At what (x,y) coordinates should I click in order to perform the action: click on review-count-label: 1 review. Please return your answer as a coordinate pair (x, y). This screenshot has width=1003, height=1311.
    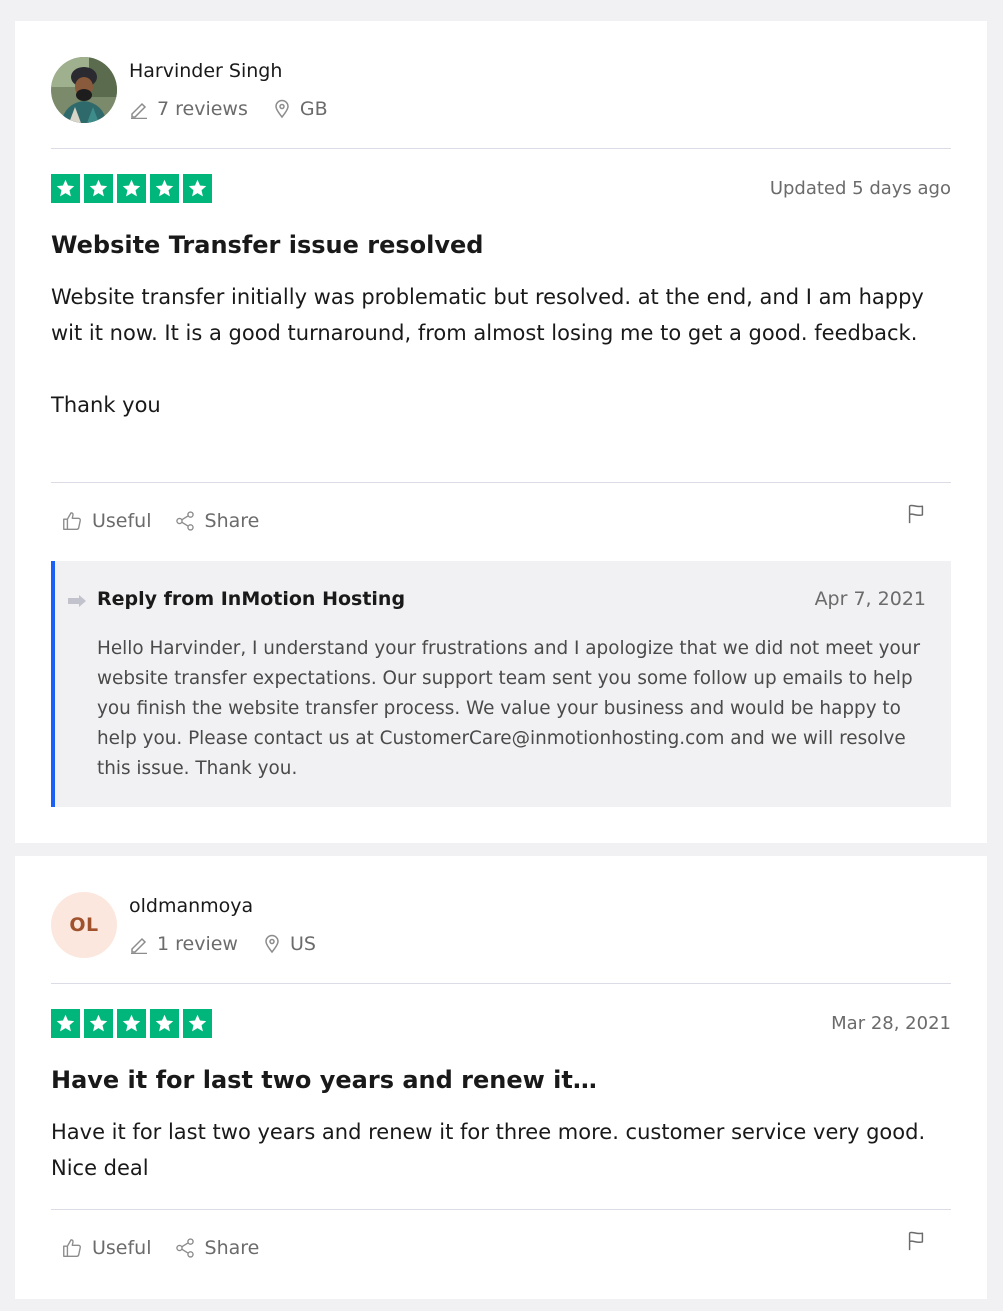
    Looking at the image, I should click on (197, 944).